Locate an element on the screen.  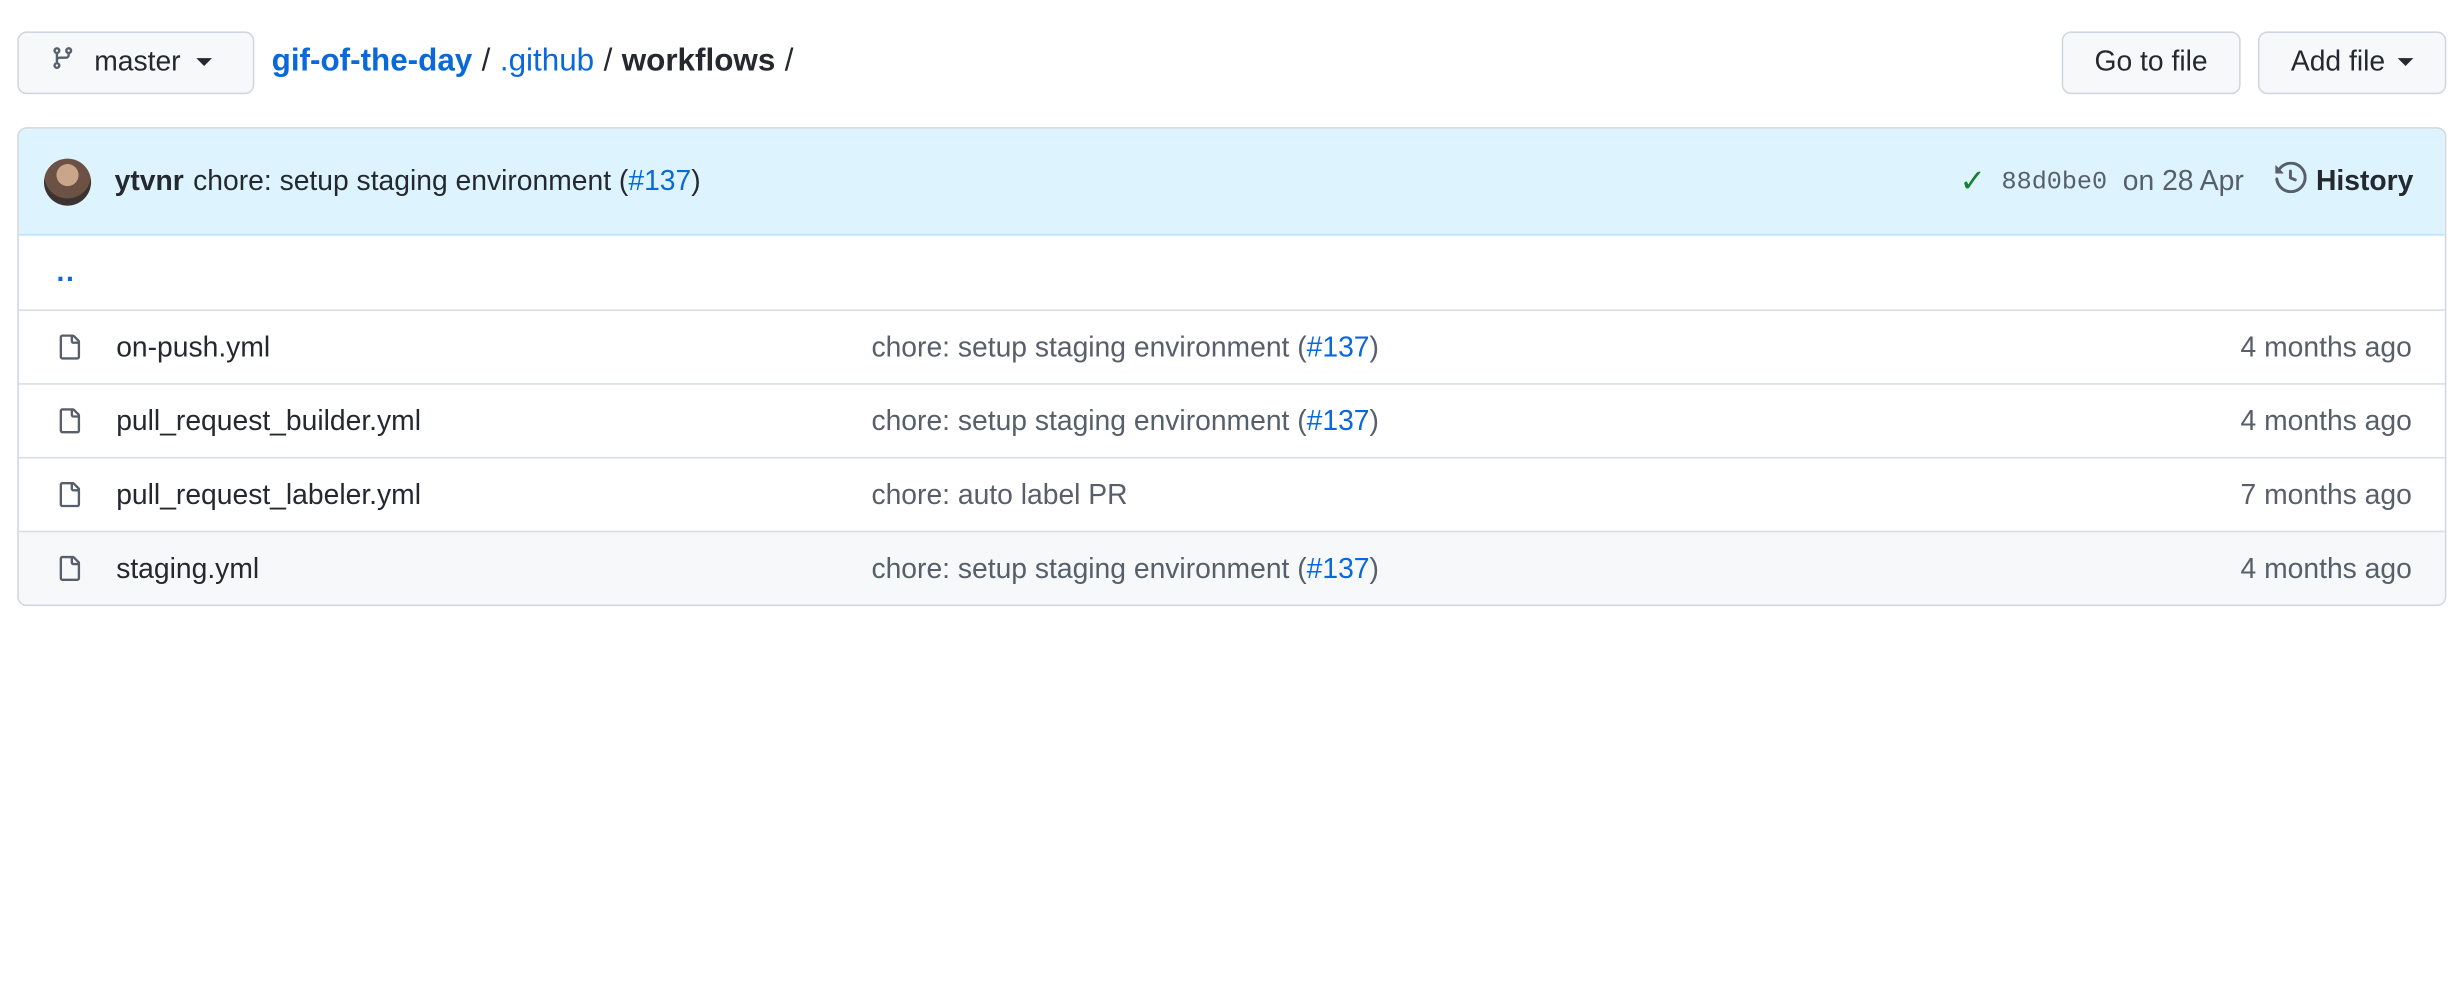
file-commit-message: chore: auto label PR is located at coordinates (1555, 494).